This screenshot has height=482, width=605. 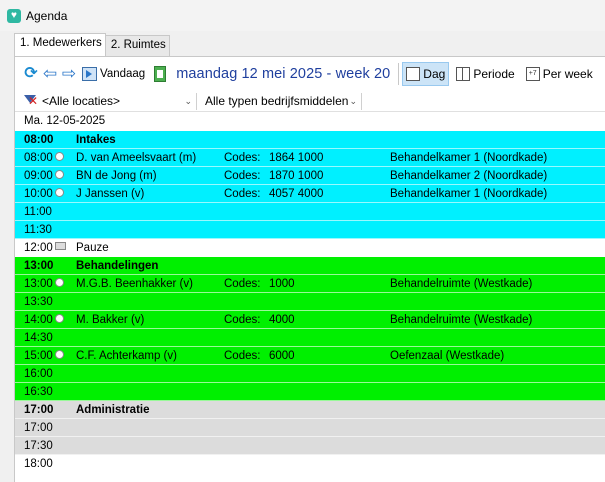 I want to click on refresh-icon: ⟳, so click(x=31, y=74).